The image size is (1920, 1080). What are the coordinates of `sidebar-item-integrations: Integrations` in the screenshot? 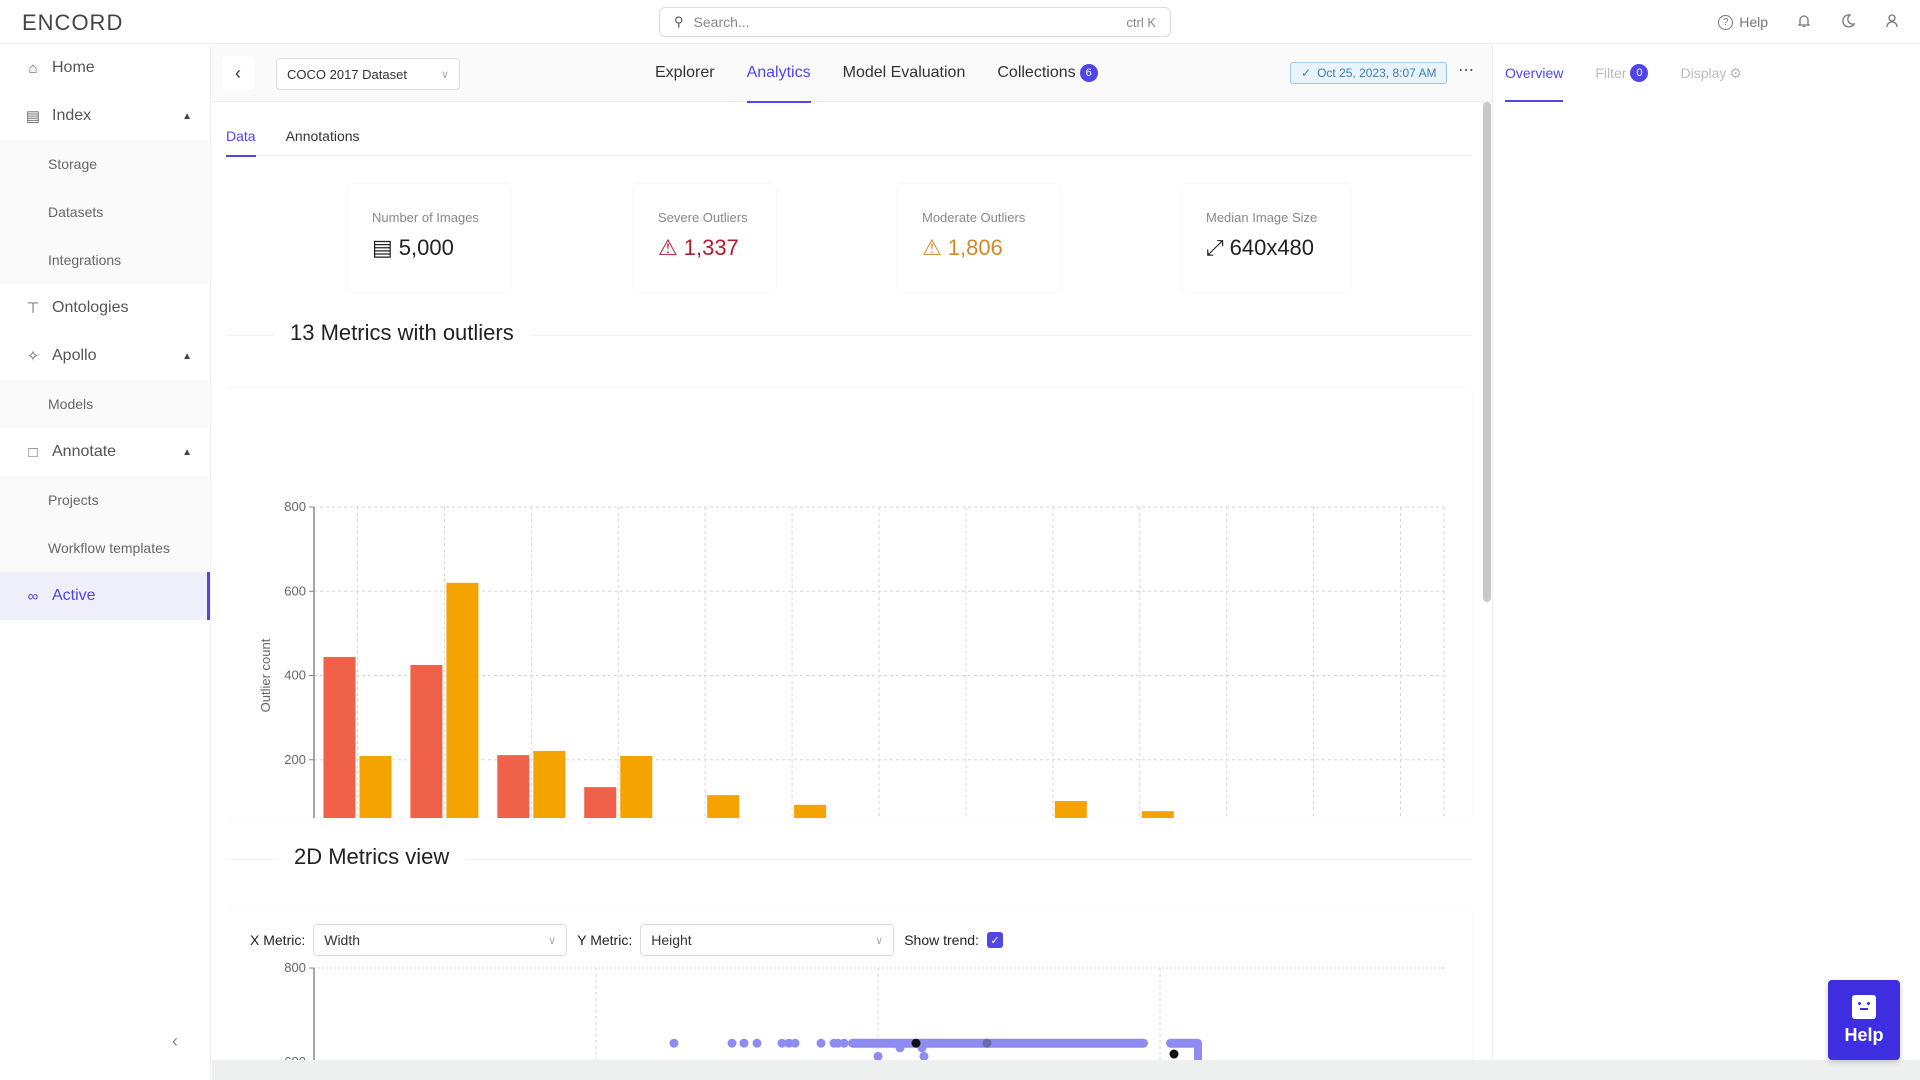 It's located at (105, 260).